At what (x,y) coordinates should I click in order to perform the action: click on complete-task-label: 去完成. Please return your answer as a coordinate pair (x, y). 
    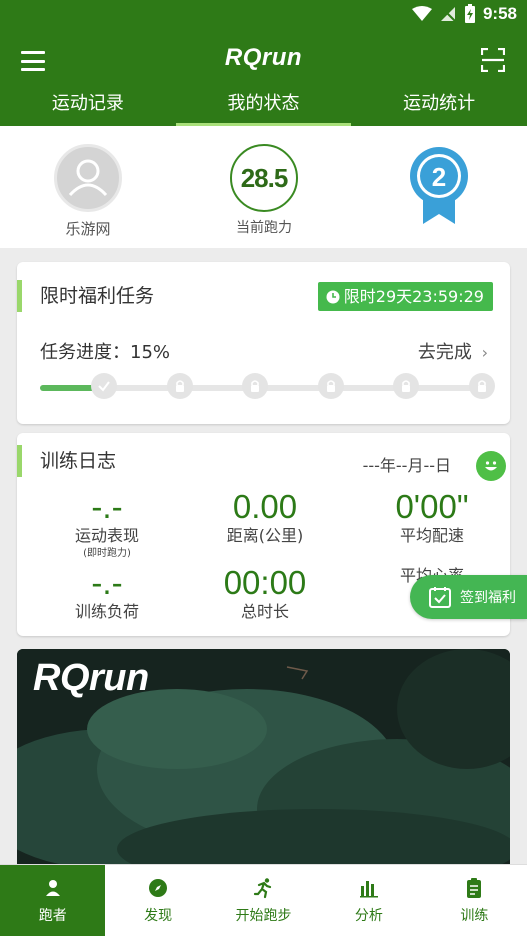
    Looking at the image, I should click on (444, 352).